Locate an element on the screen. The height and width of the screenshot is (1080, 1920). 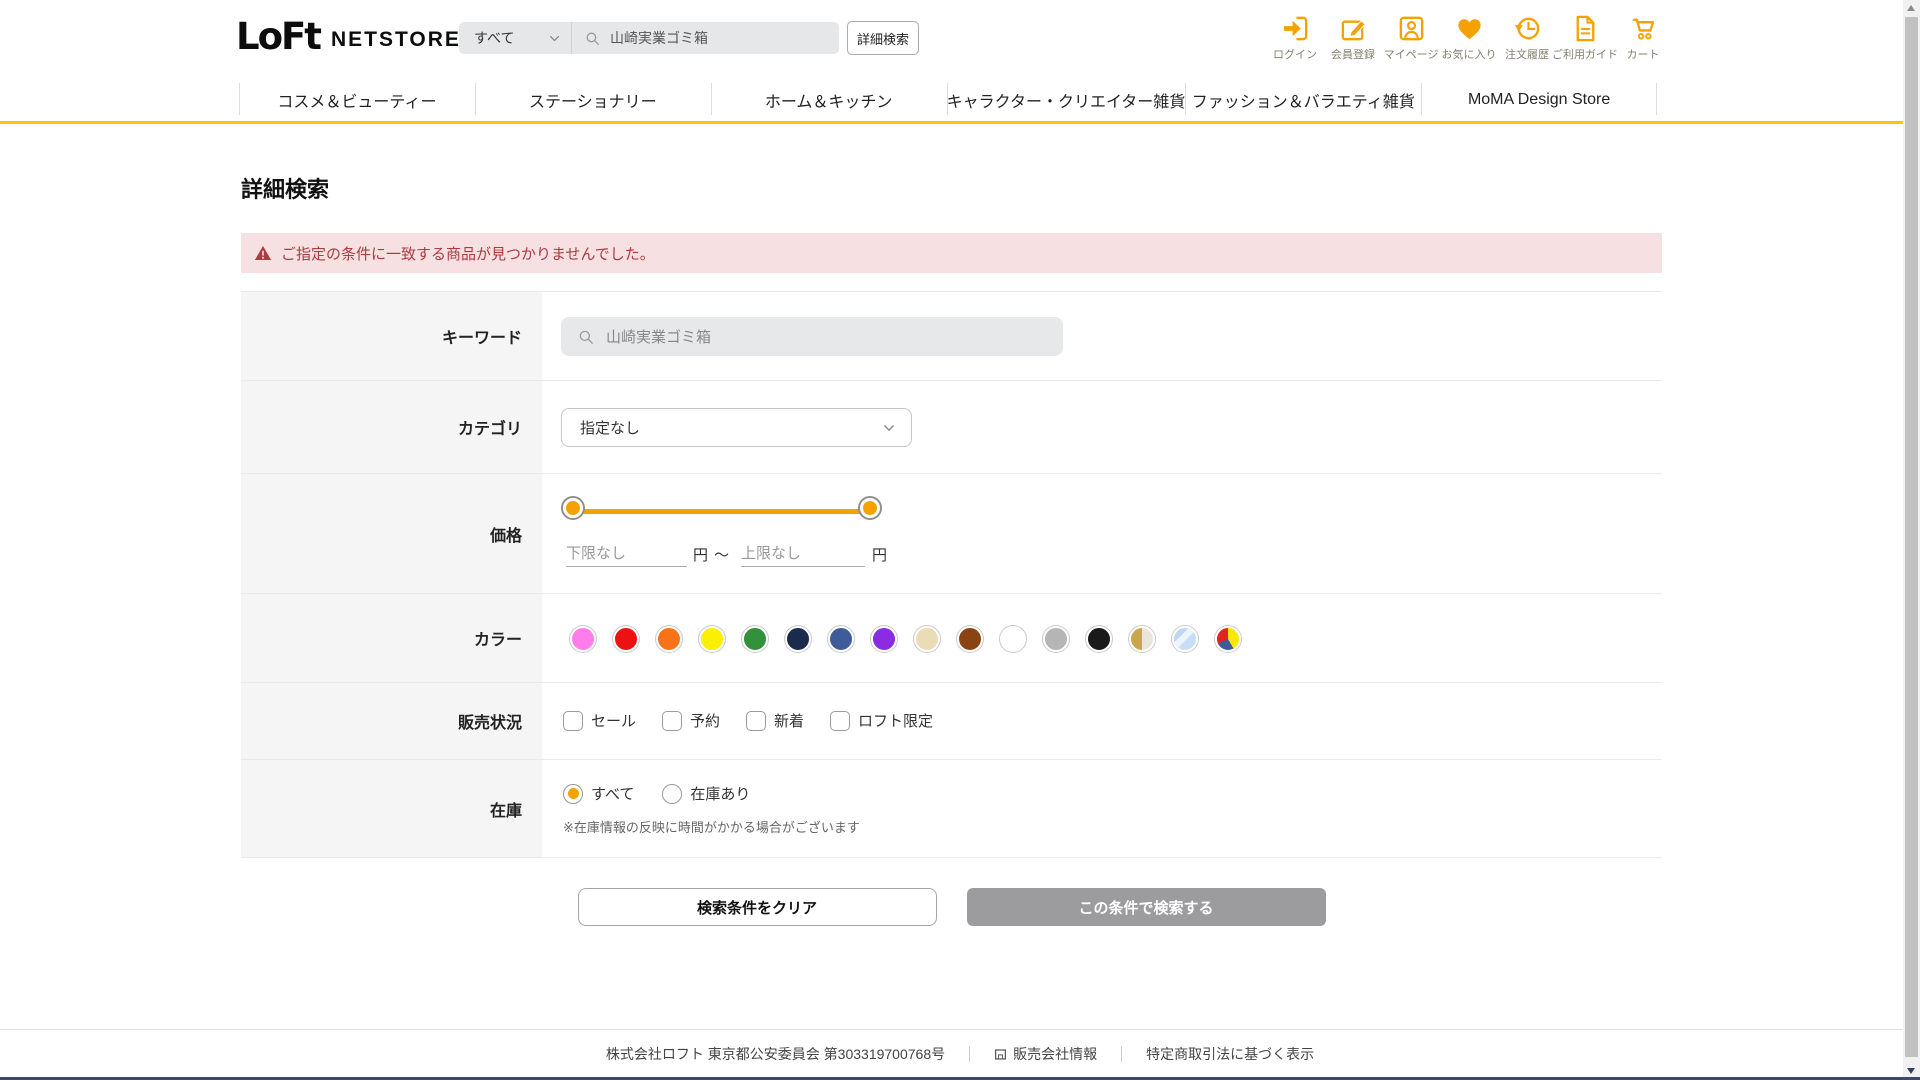
price-min-input is located at coordinates (626, 553).